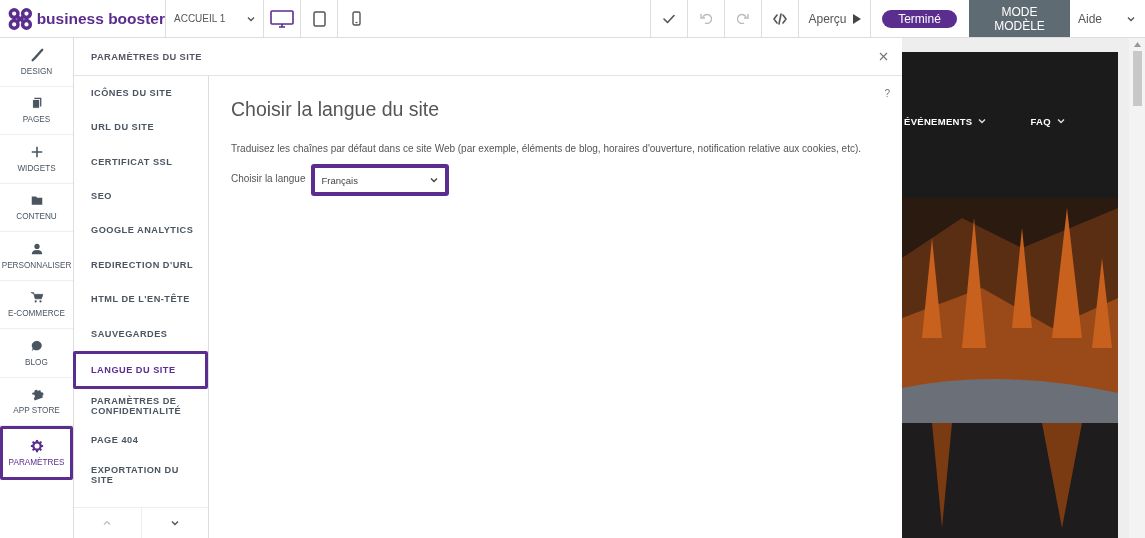 This screenshot has height=538, width=1145. I want to click on description-text: Traduisez les chaînes par défaut dans ce site Web (par exemple, éléments de blog, horaires d'ouverture, notification relative aux cookies, etc)., so click(547, 148).